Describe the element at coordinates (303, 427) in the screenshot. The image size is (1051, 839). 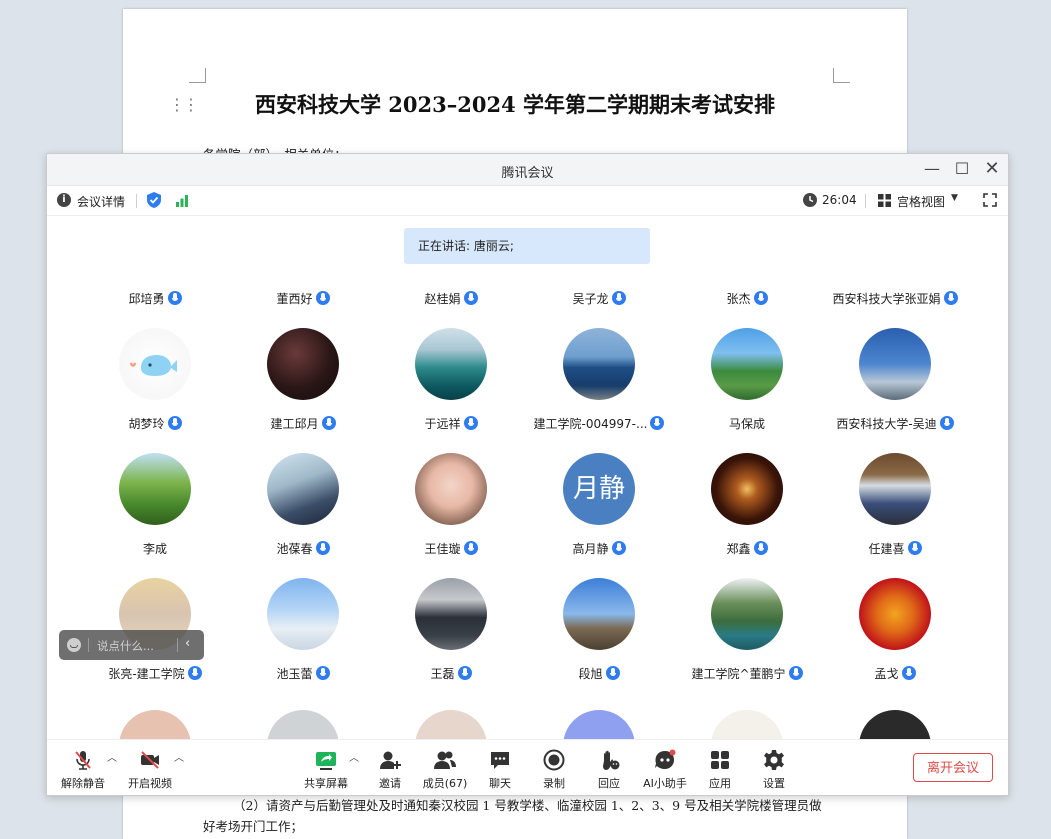
I see `participant-tile: 建工邱月` at that location.